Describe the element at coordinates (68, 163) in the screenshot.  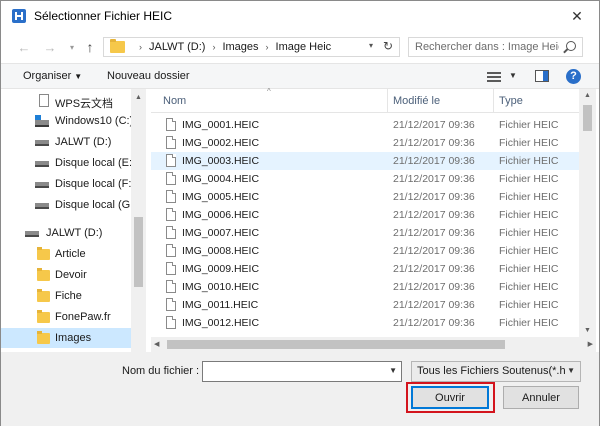
I see `nav-item-disk-e: Disque local (E:)` at that location.